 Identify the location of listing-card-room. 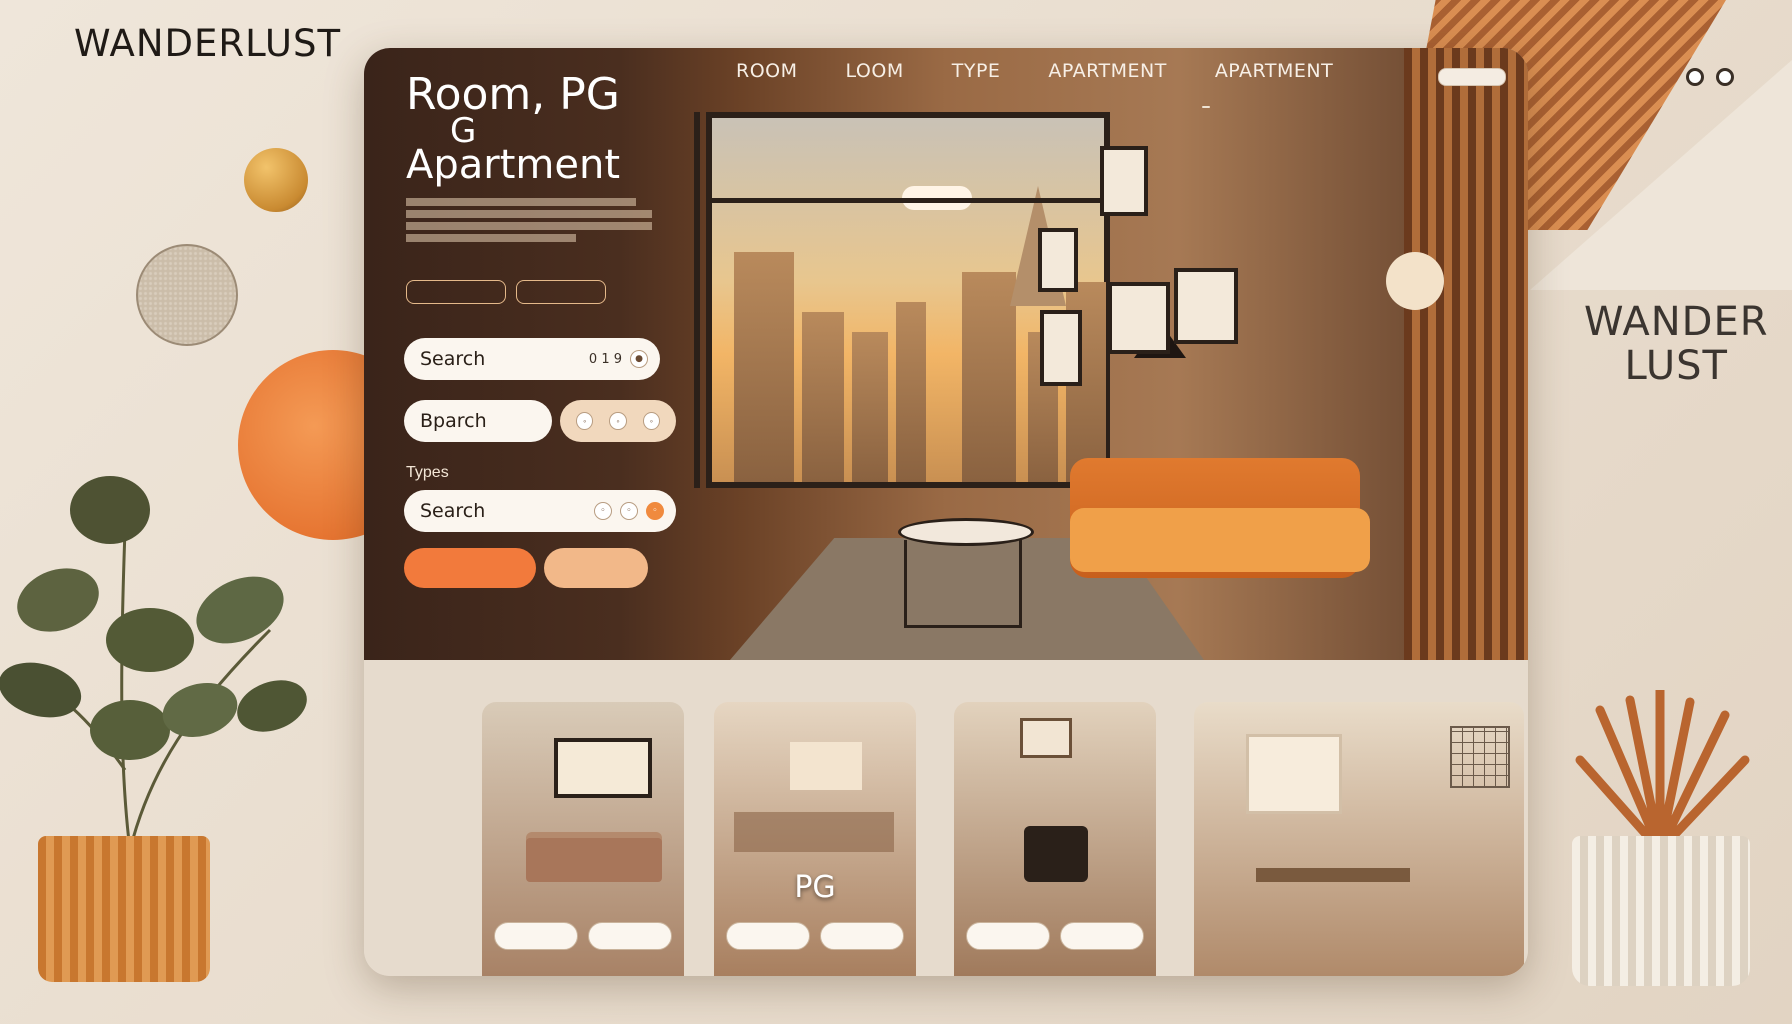
(583, 839).